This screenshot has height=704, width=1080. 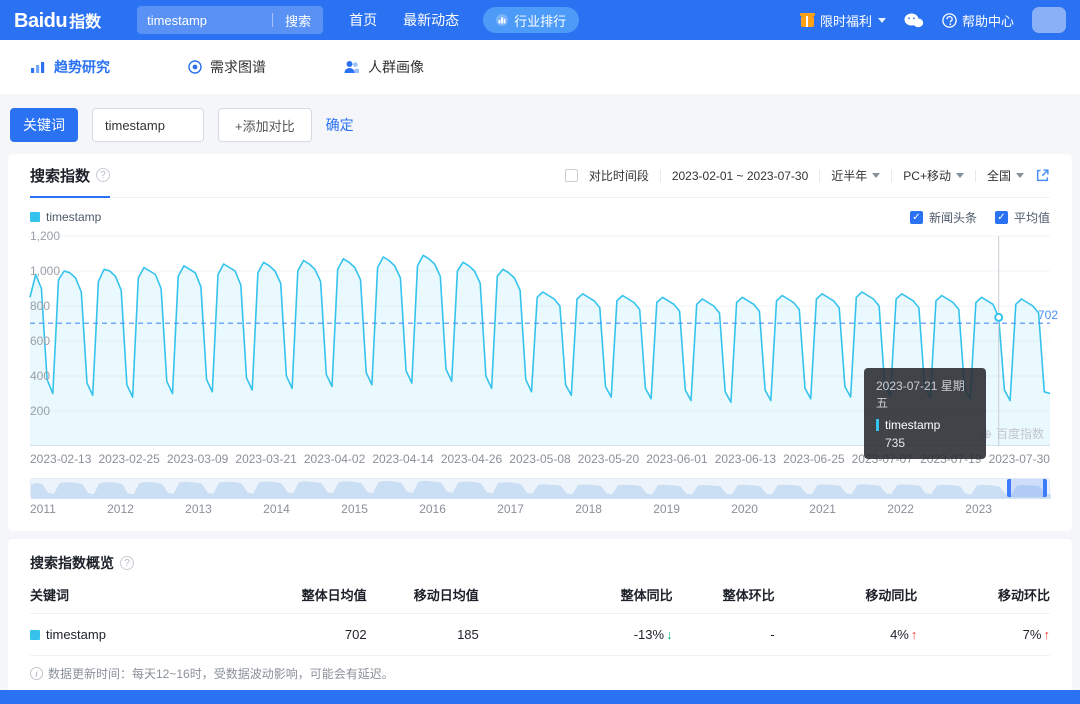 I want to click on overview-title-row: 搜索指数概览 ?, so click(x=540, y=563).